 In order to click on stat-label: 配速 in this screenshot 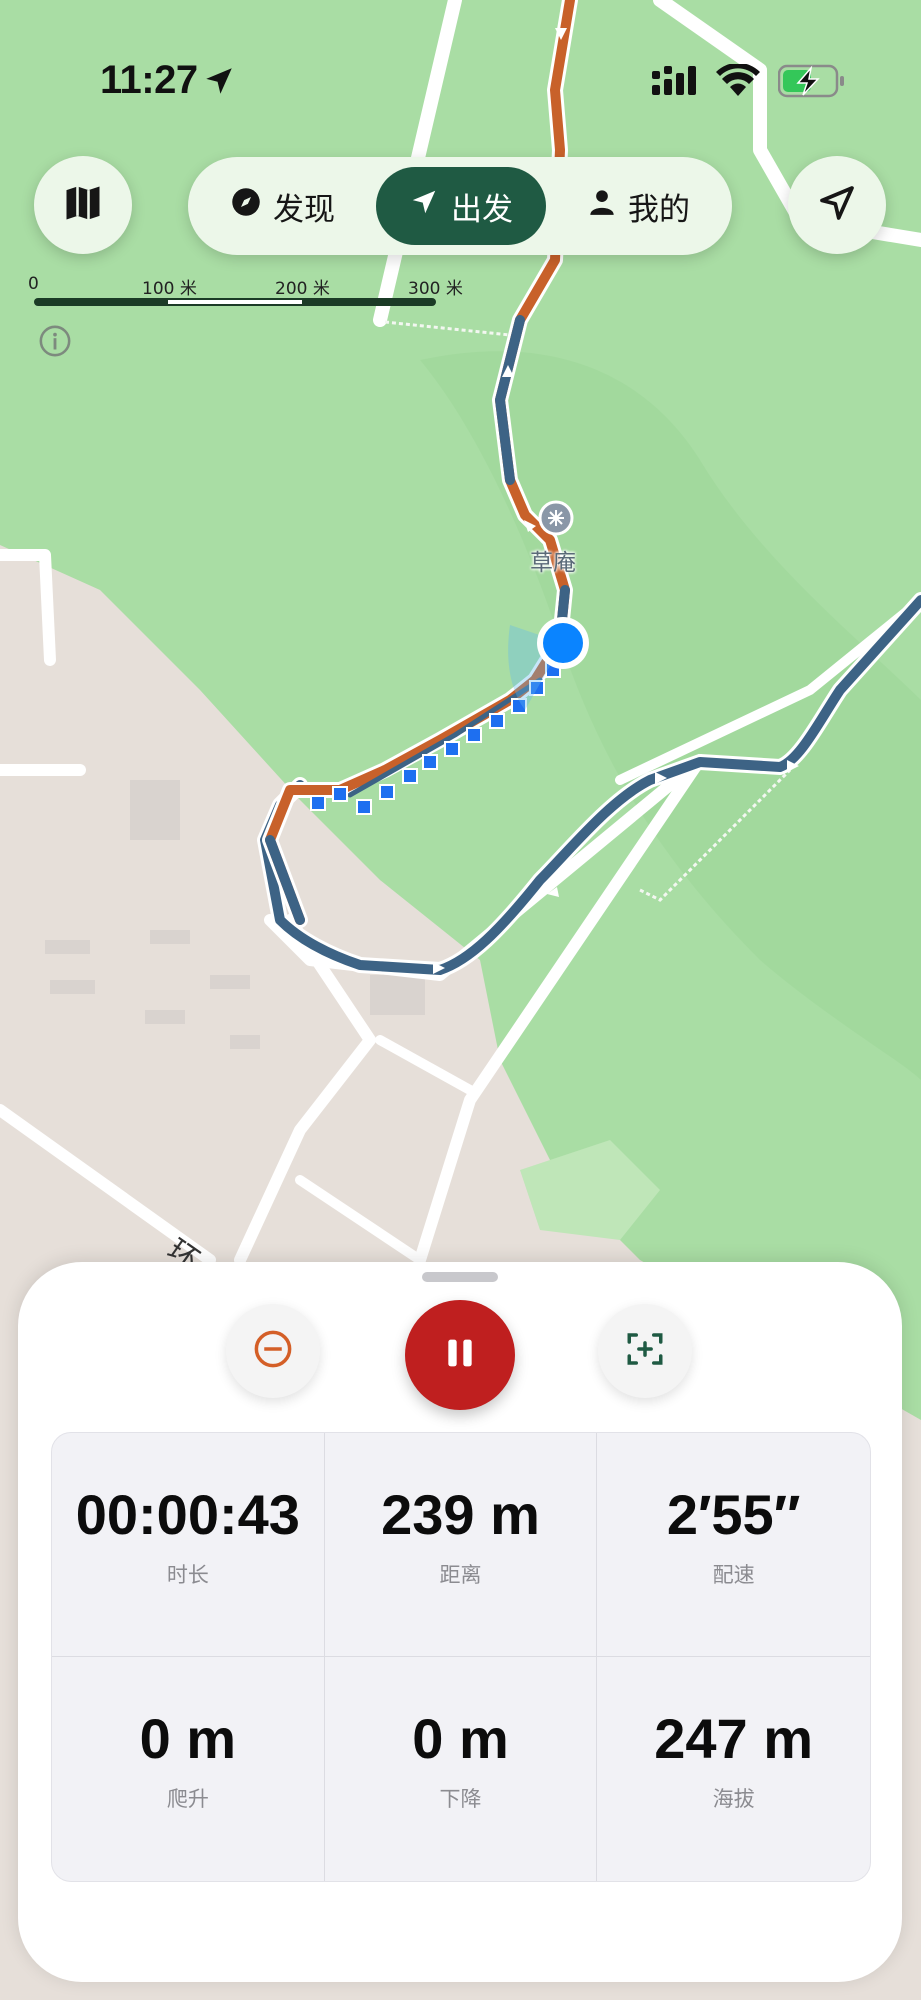, I will do `click(733, 1574)`.